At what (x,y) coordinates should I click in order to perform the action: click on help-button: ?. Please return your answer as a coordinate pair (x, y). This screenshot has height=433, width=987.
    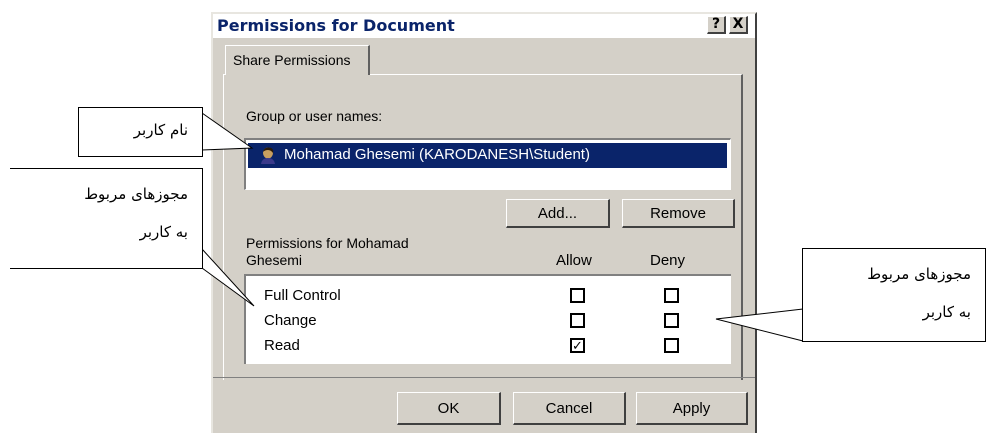
    Looking at the image, I should click on (716, 25).